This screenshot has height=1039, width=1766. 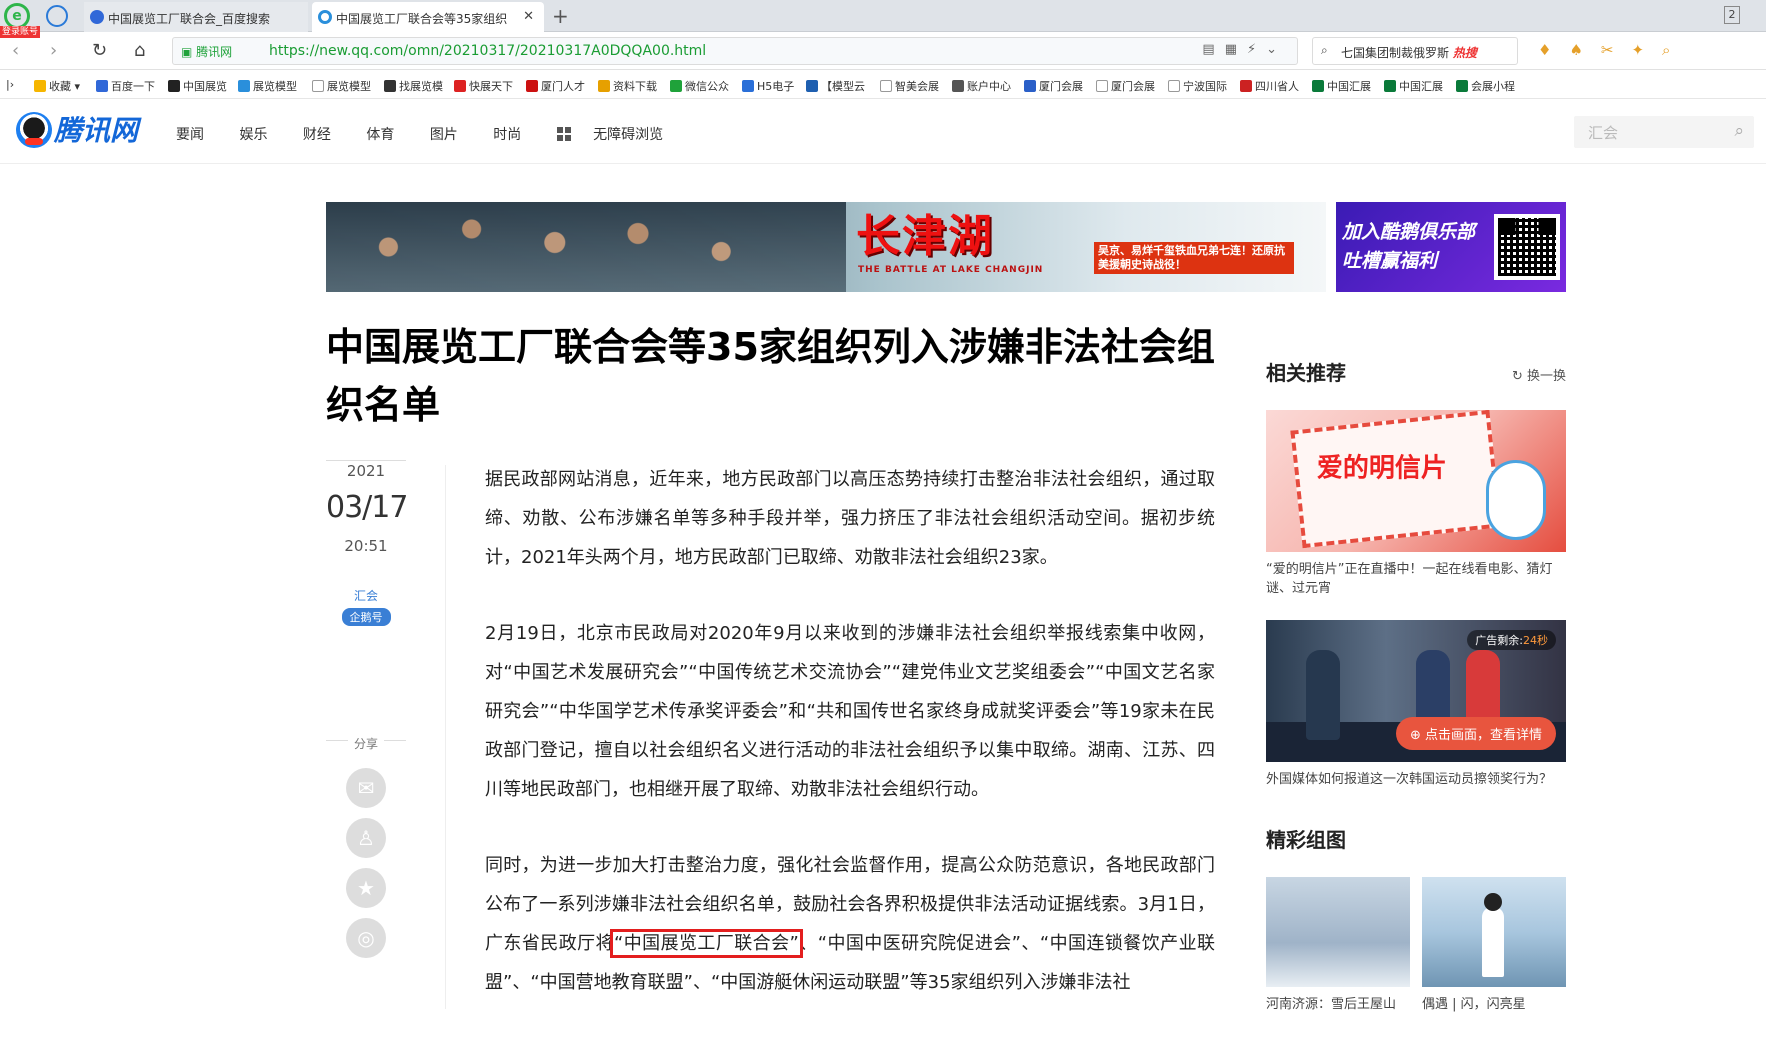 What do you see at coordinates (96, 131) in the screenshot?
I see `site-logo-text: 腾讯网` at bounding box center [96, 131].